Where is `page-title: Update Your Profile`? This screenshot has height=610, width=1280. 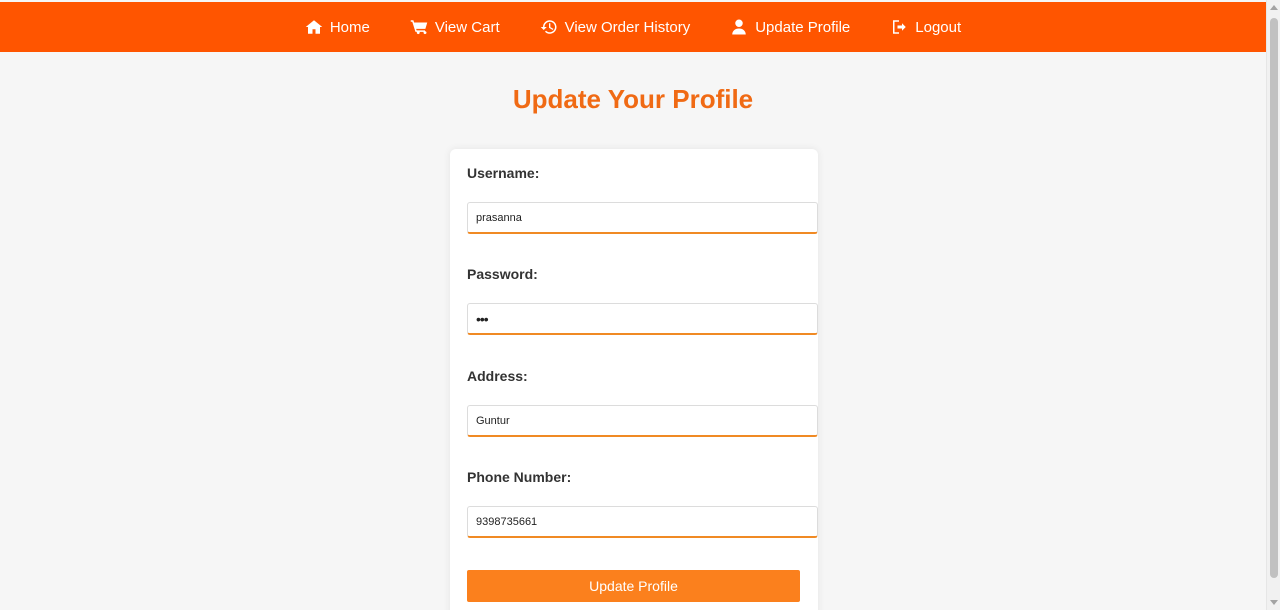
page-title: Update Your Profile is located at coordinates (633, 99).